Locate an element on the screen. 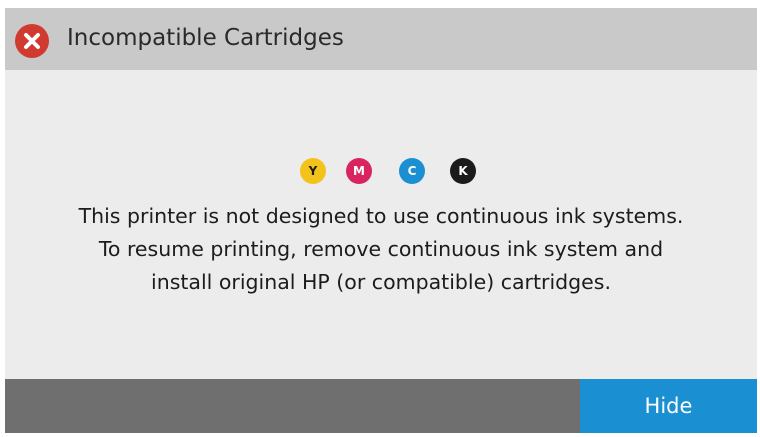 Image resolution: width=760 pixels, height=437 pixels. dialog-title-bar: Incompatible Cartridges is located at coordinates (381, 39).